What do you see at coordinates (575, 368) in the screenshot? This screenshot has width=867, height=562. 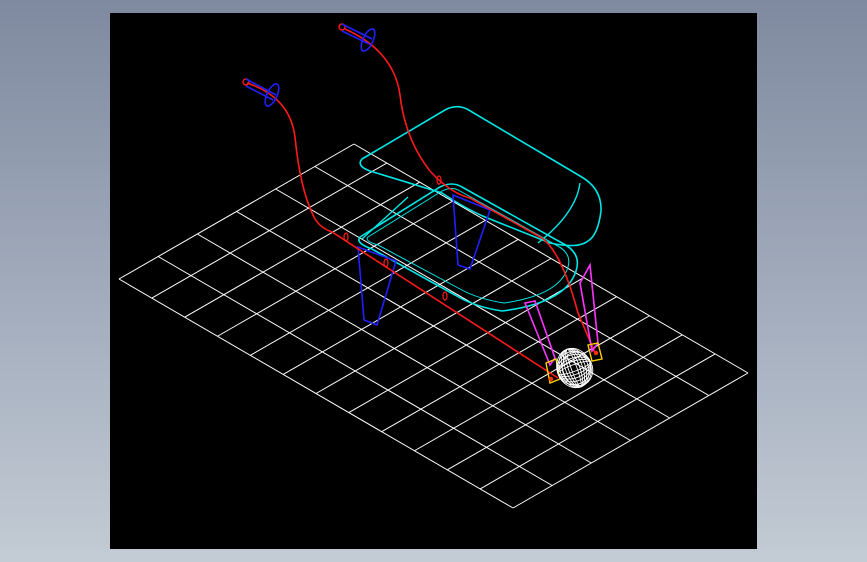 I see `wheel-icon` at bounding box center [575, 368].